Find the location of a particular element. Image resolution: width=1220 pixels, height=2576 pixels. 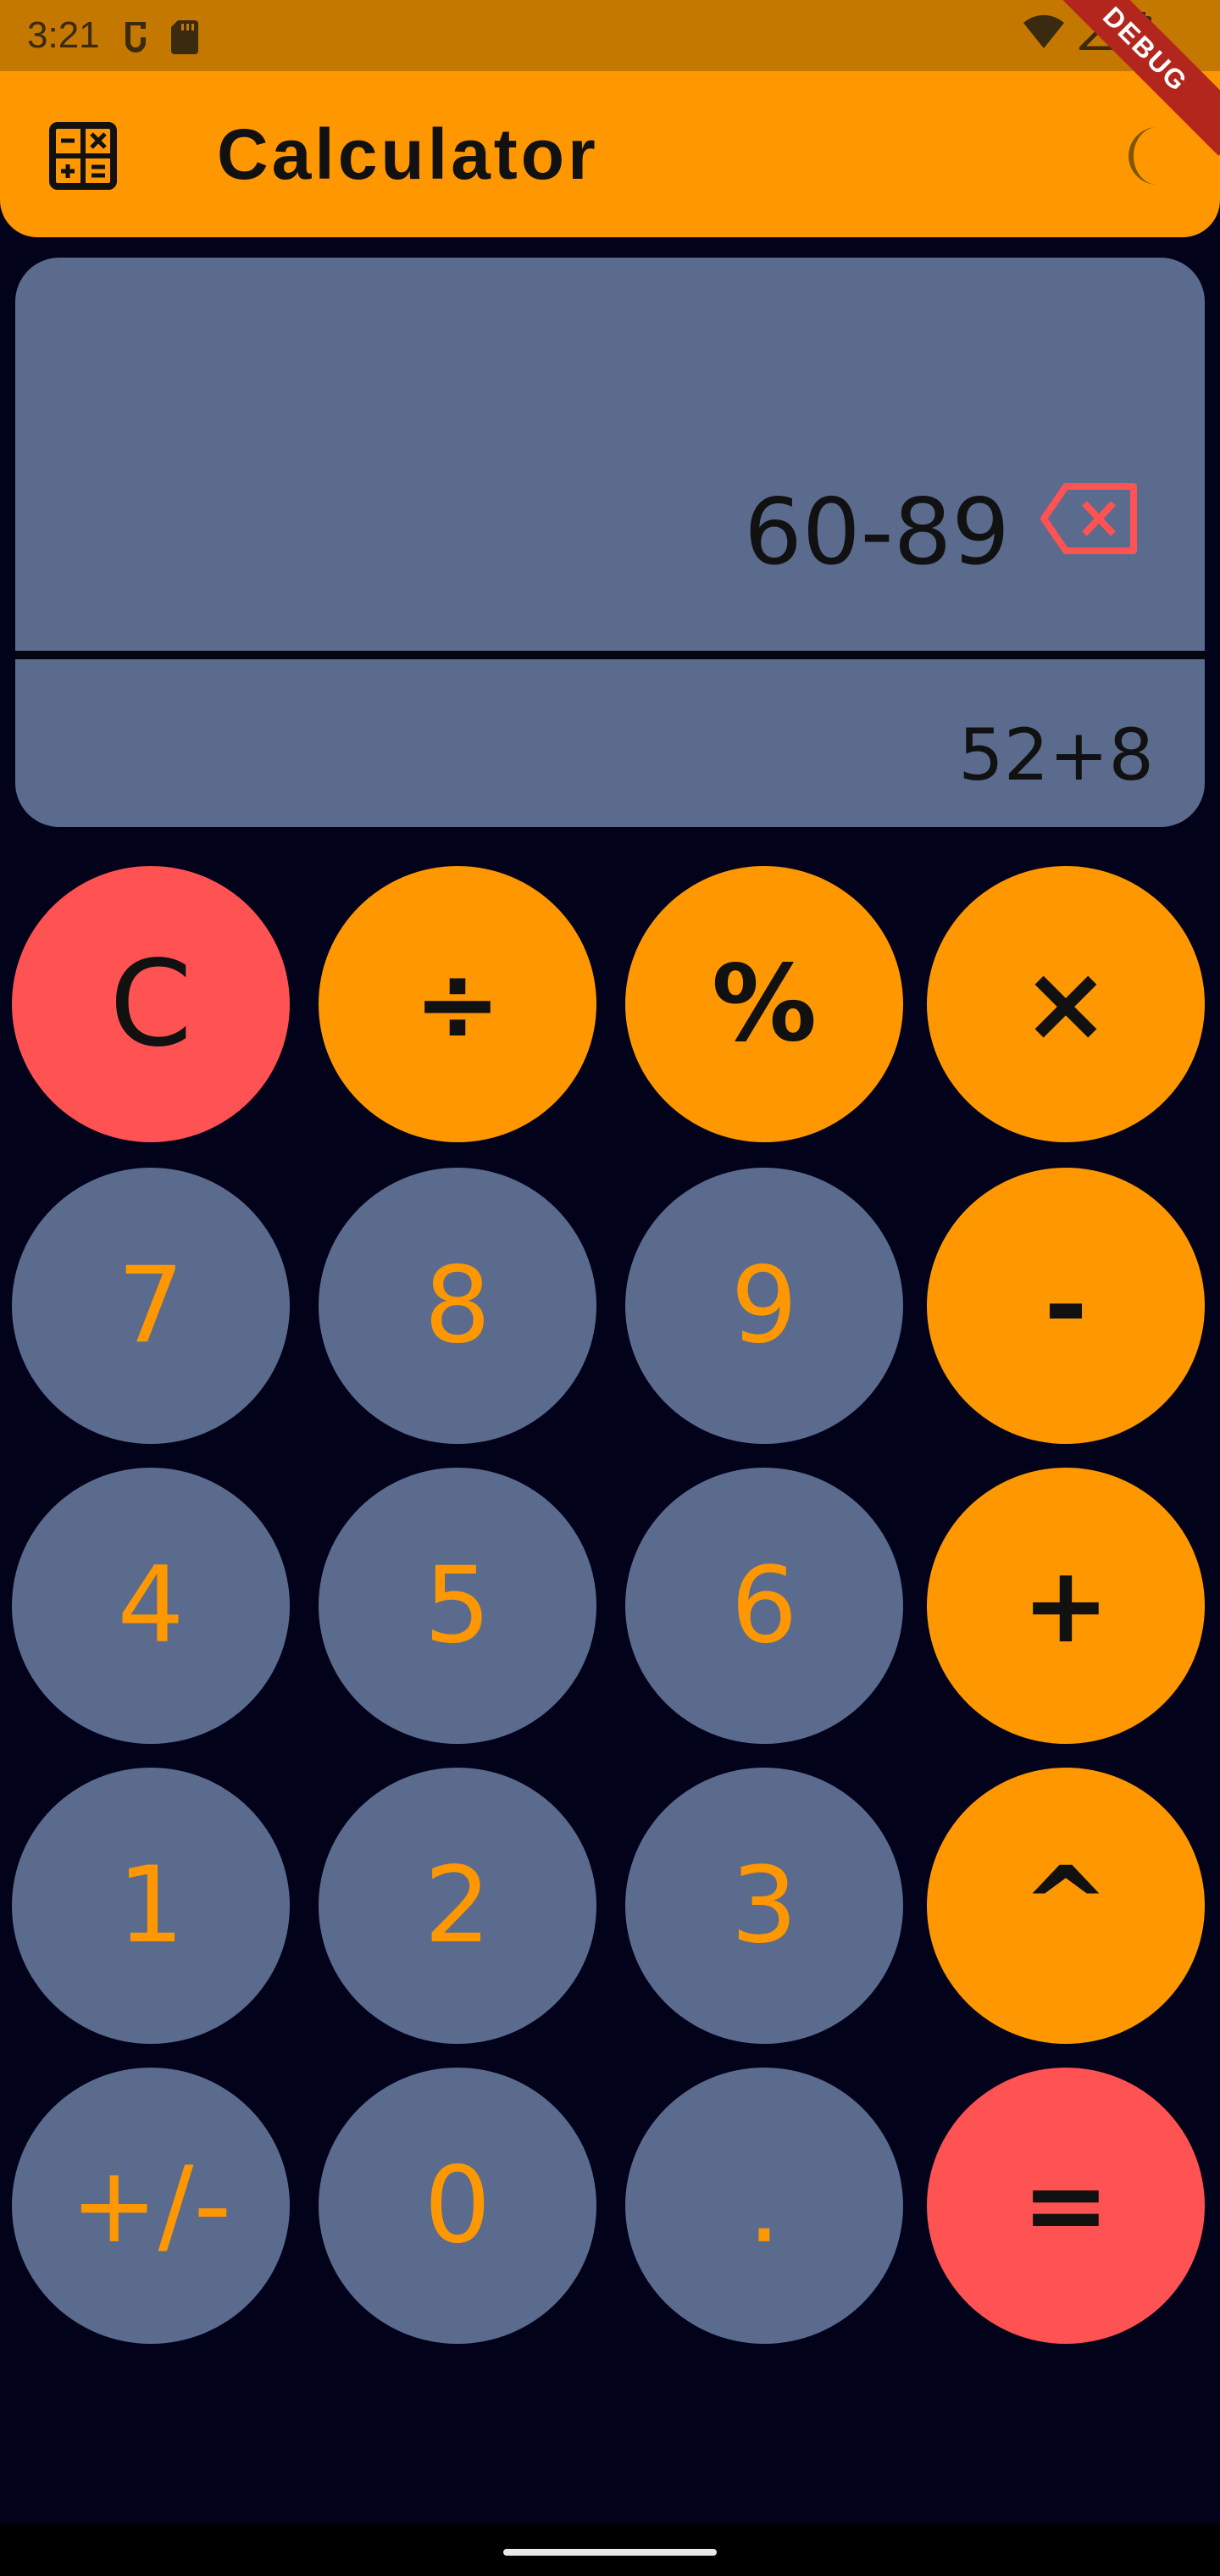

digit-2-button: 2 is located at coordinates (457, 1906).